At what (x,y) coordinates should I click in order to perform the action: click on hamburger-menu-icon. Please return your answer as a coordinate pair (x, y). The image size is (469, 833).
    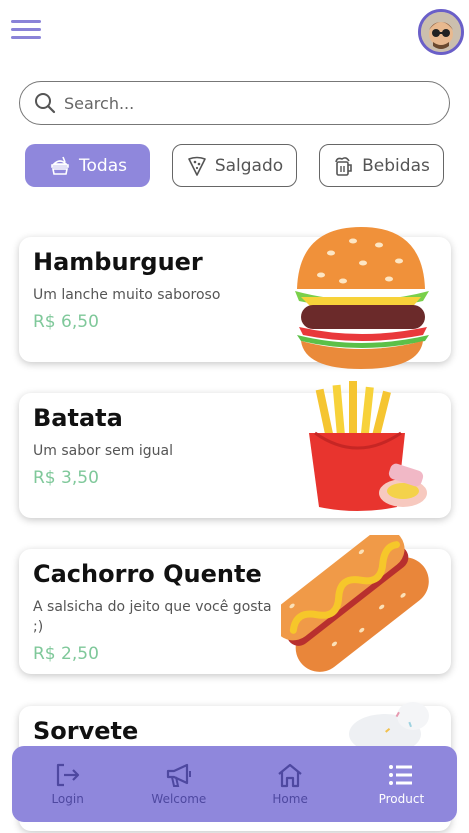
    Looking at the image, I should click on (26, 31).